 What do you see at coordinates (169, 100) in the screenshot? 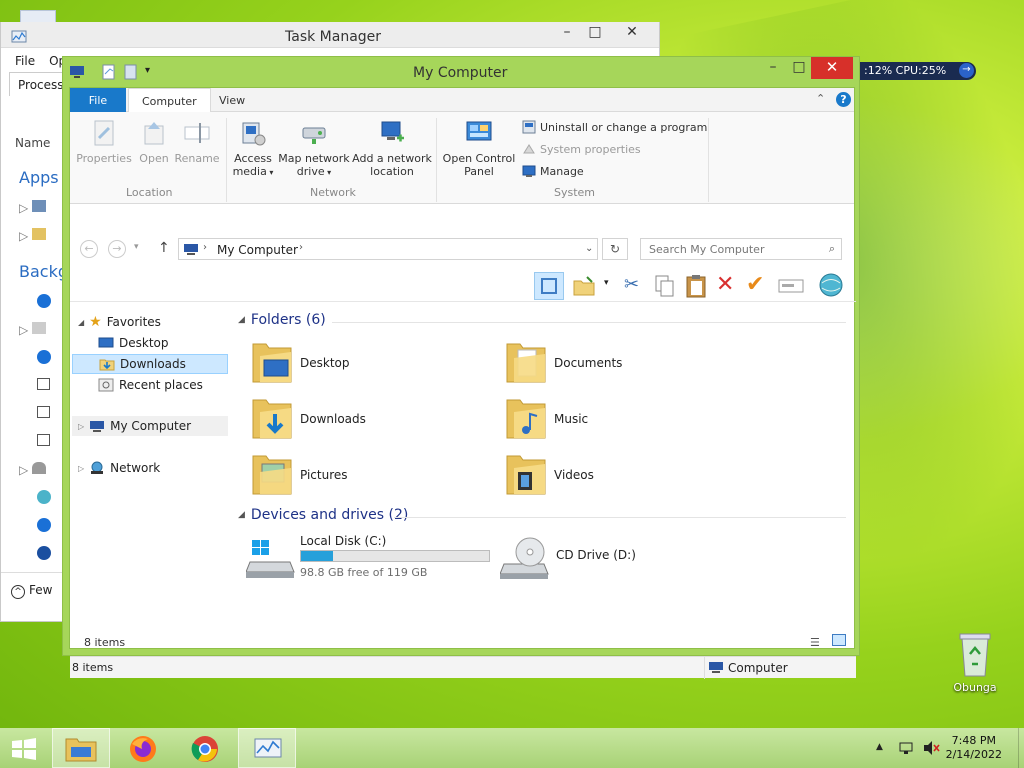
I see `tab-computer: Computer` at bounding box center [169, 100].